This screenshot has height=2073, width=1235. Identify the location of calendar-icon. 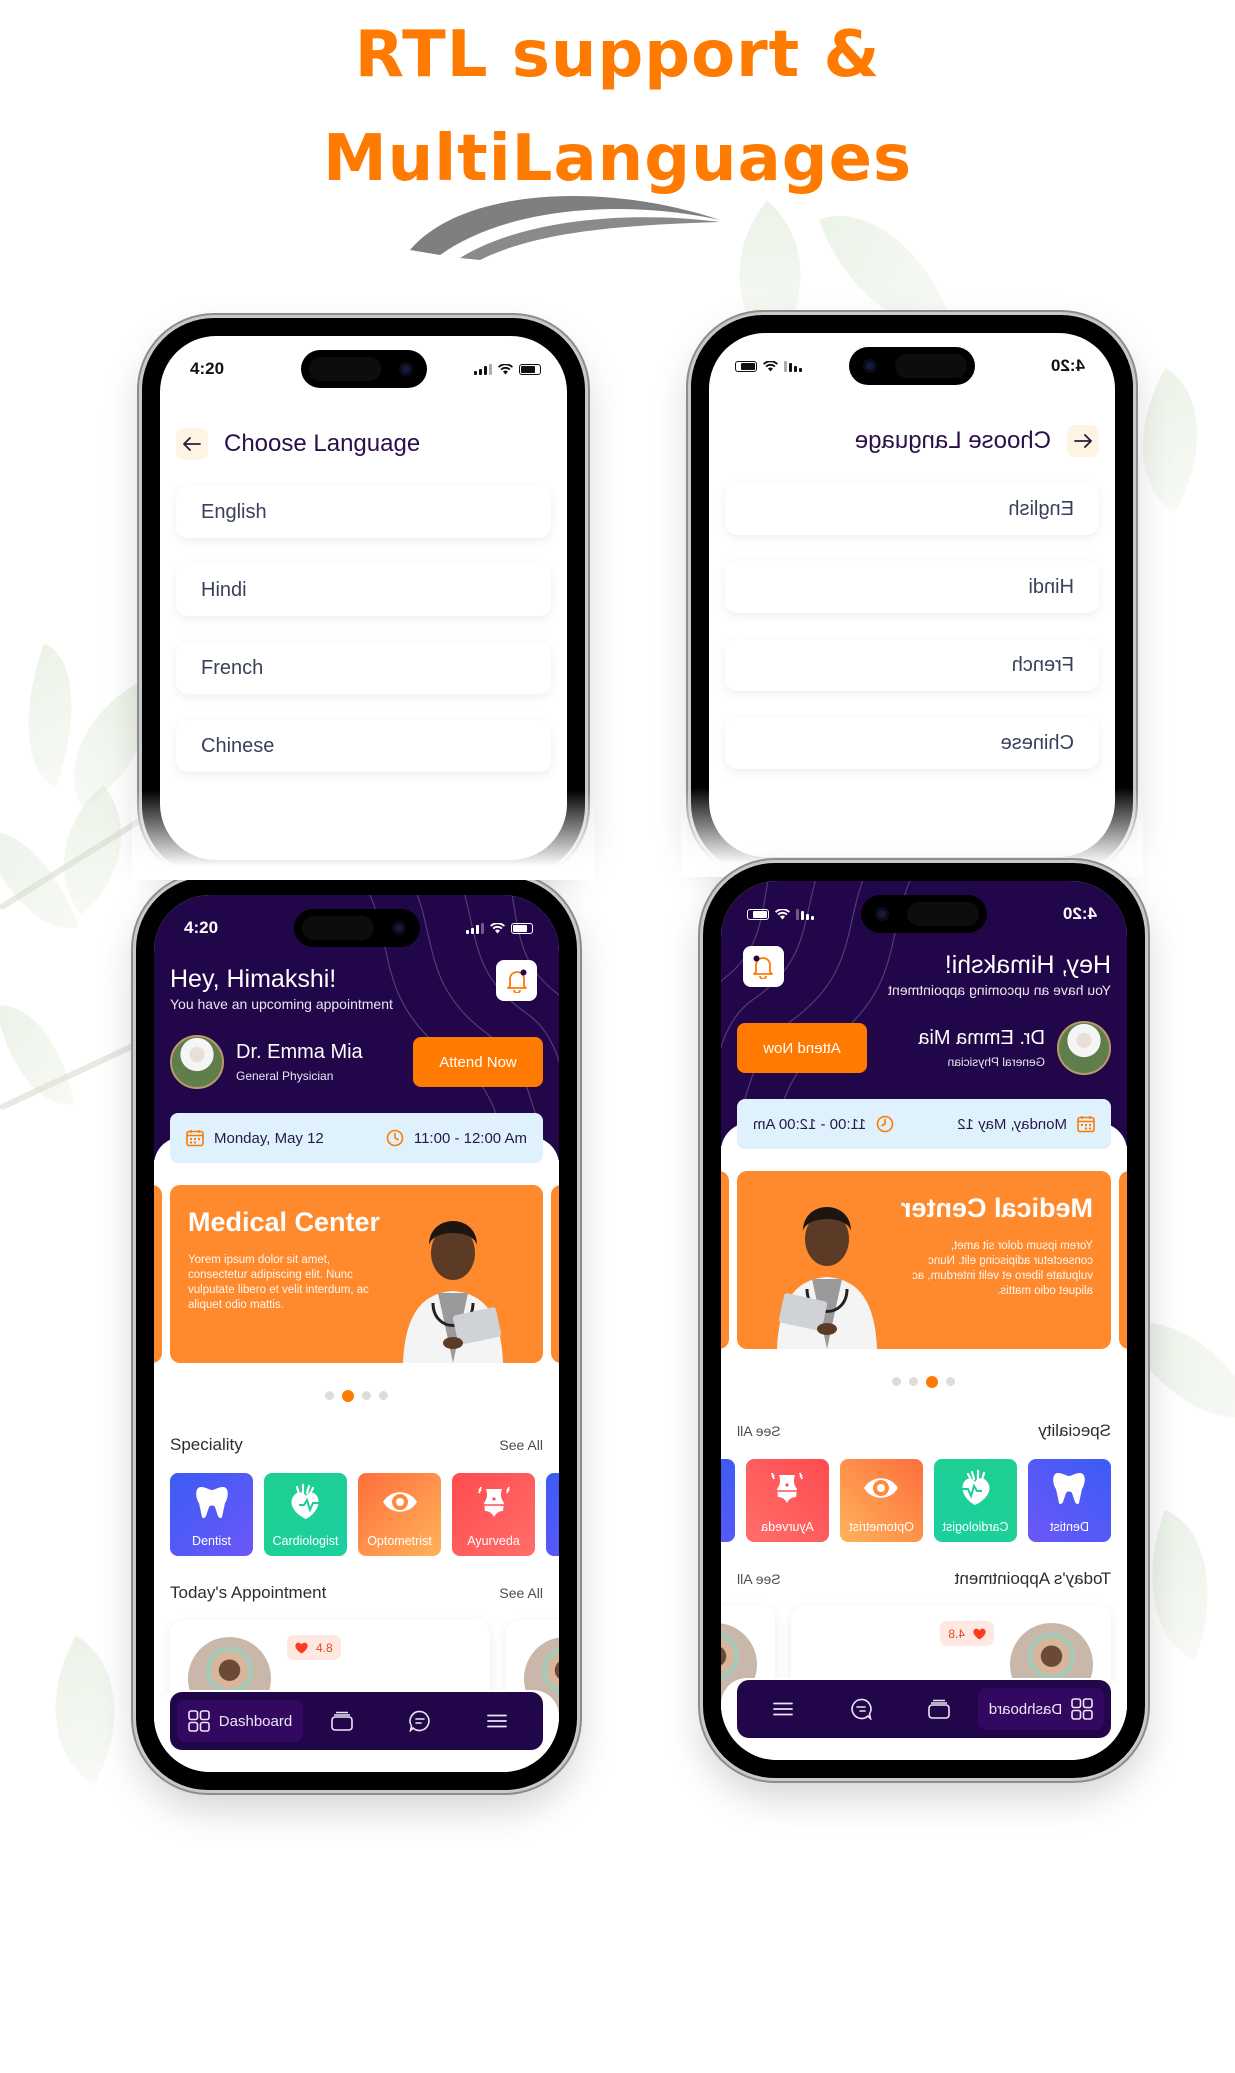
(1086, 1124).